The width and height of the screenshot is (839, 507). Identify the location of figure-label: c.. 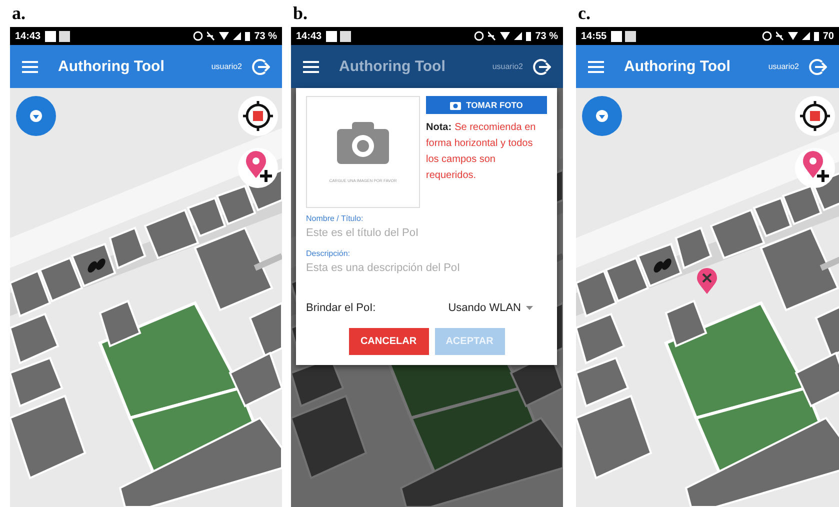
(583, 13).